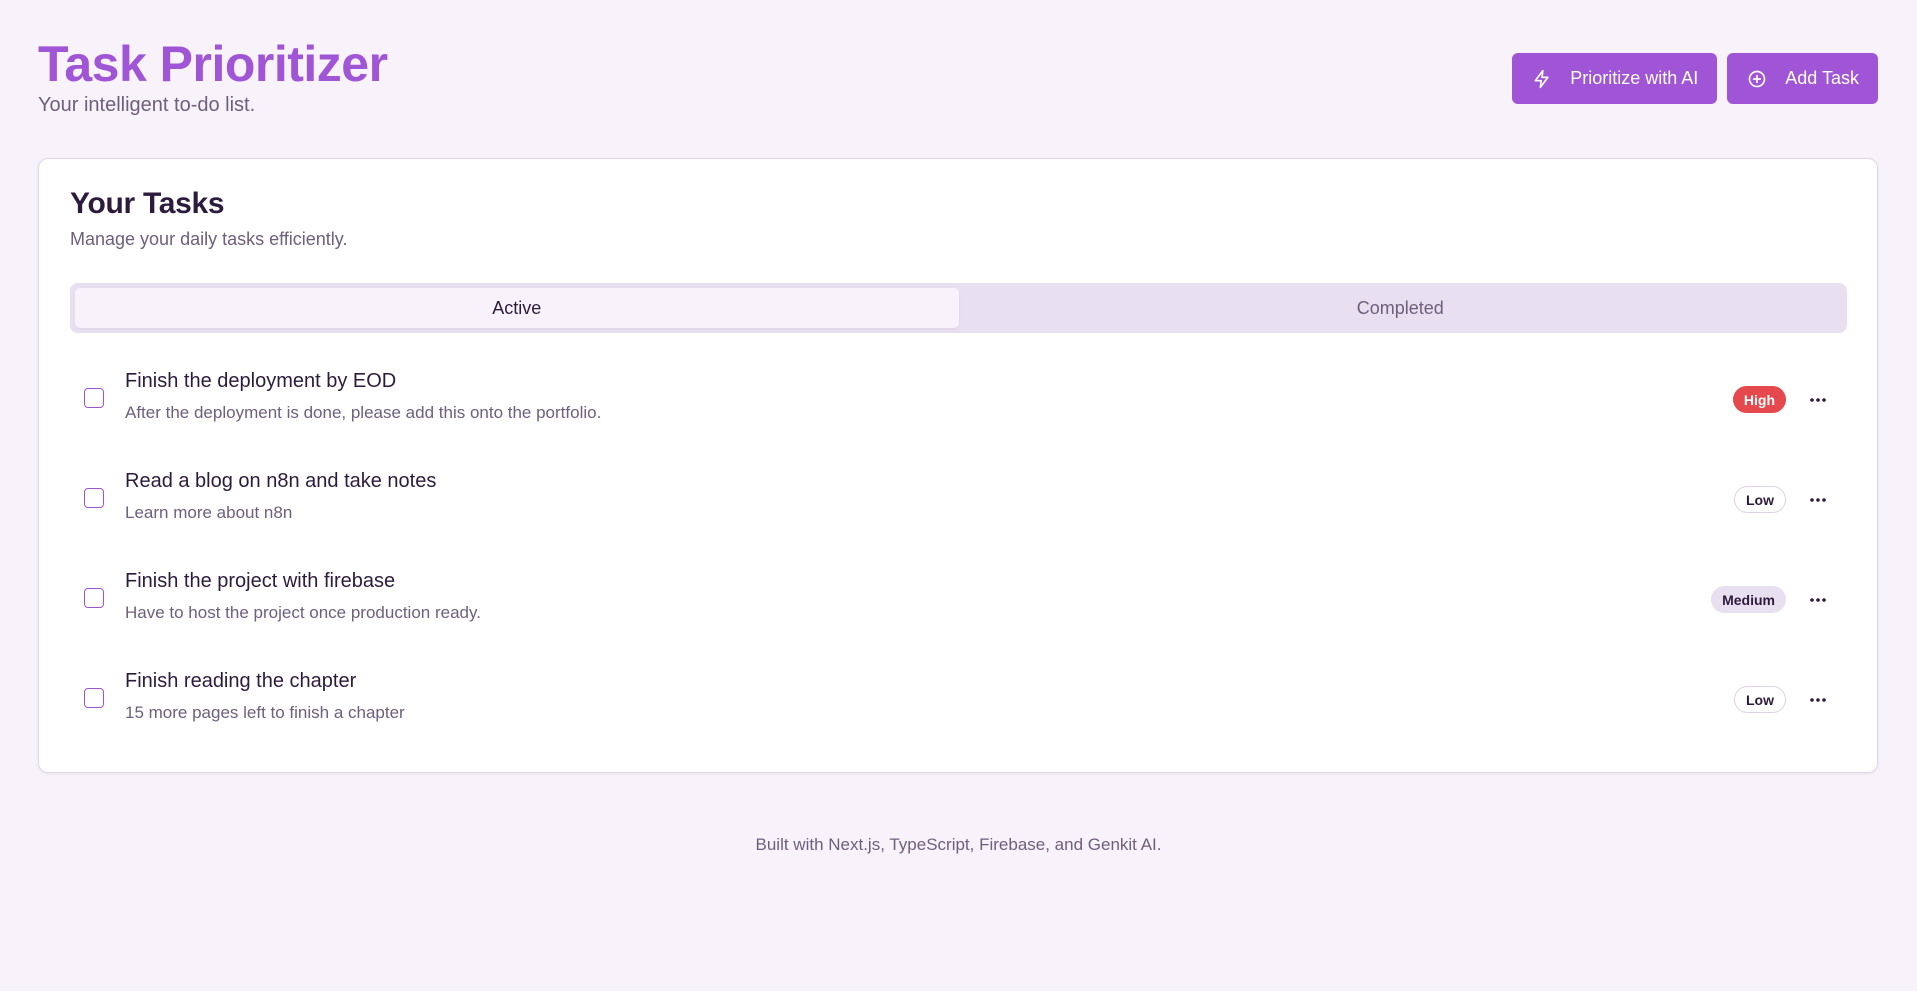 This screenshot has width=1917, height=991. Describe the element at coordinates (1757, 78) in the screenshot. I see `plus-circle-icon` at that location.